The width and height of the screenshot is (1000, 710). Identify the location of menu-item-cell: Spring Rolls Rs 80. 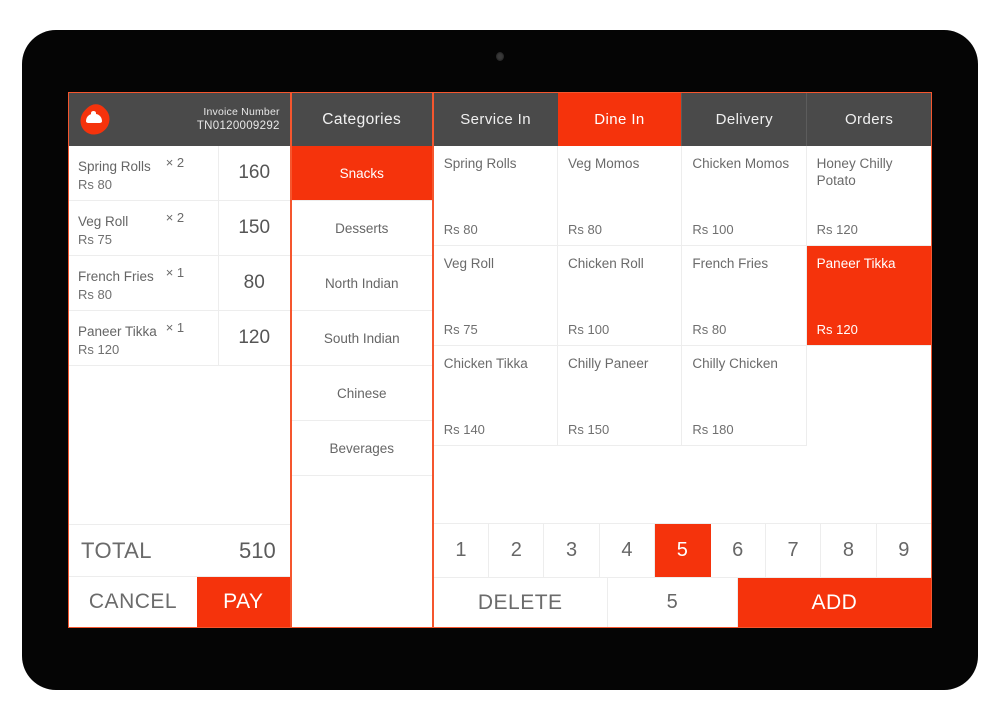
(496, 196).